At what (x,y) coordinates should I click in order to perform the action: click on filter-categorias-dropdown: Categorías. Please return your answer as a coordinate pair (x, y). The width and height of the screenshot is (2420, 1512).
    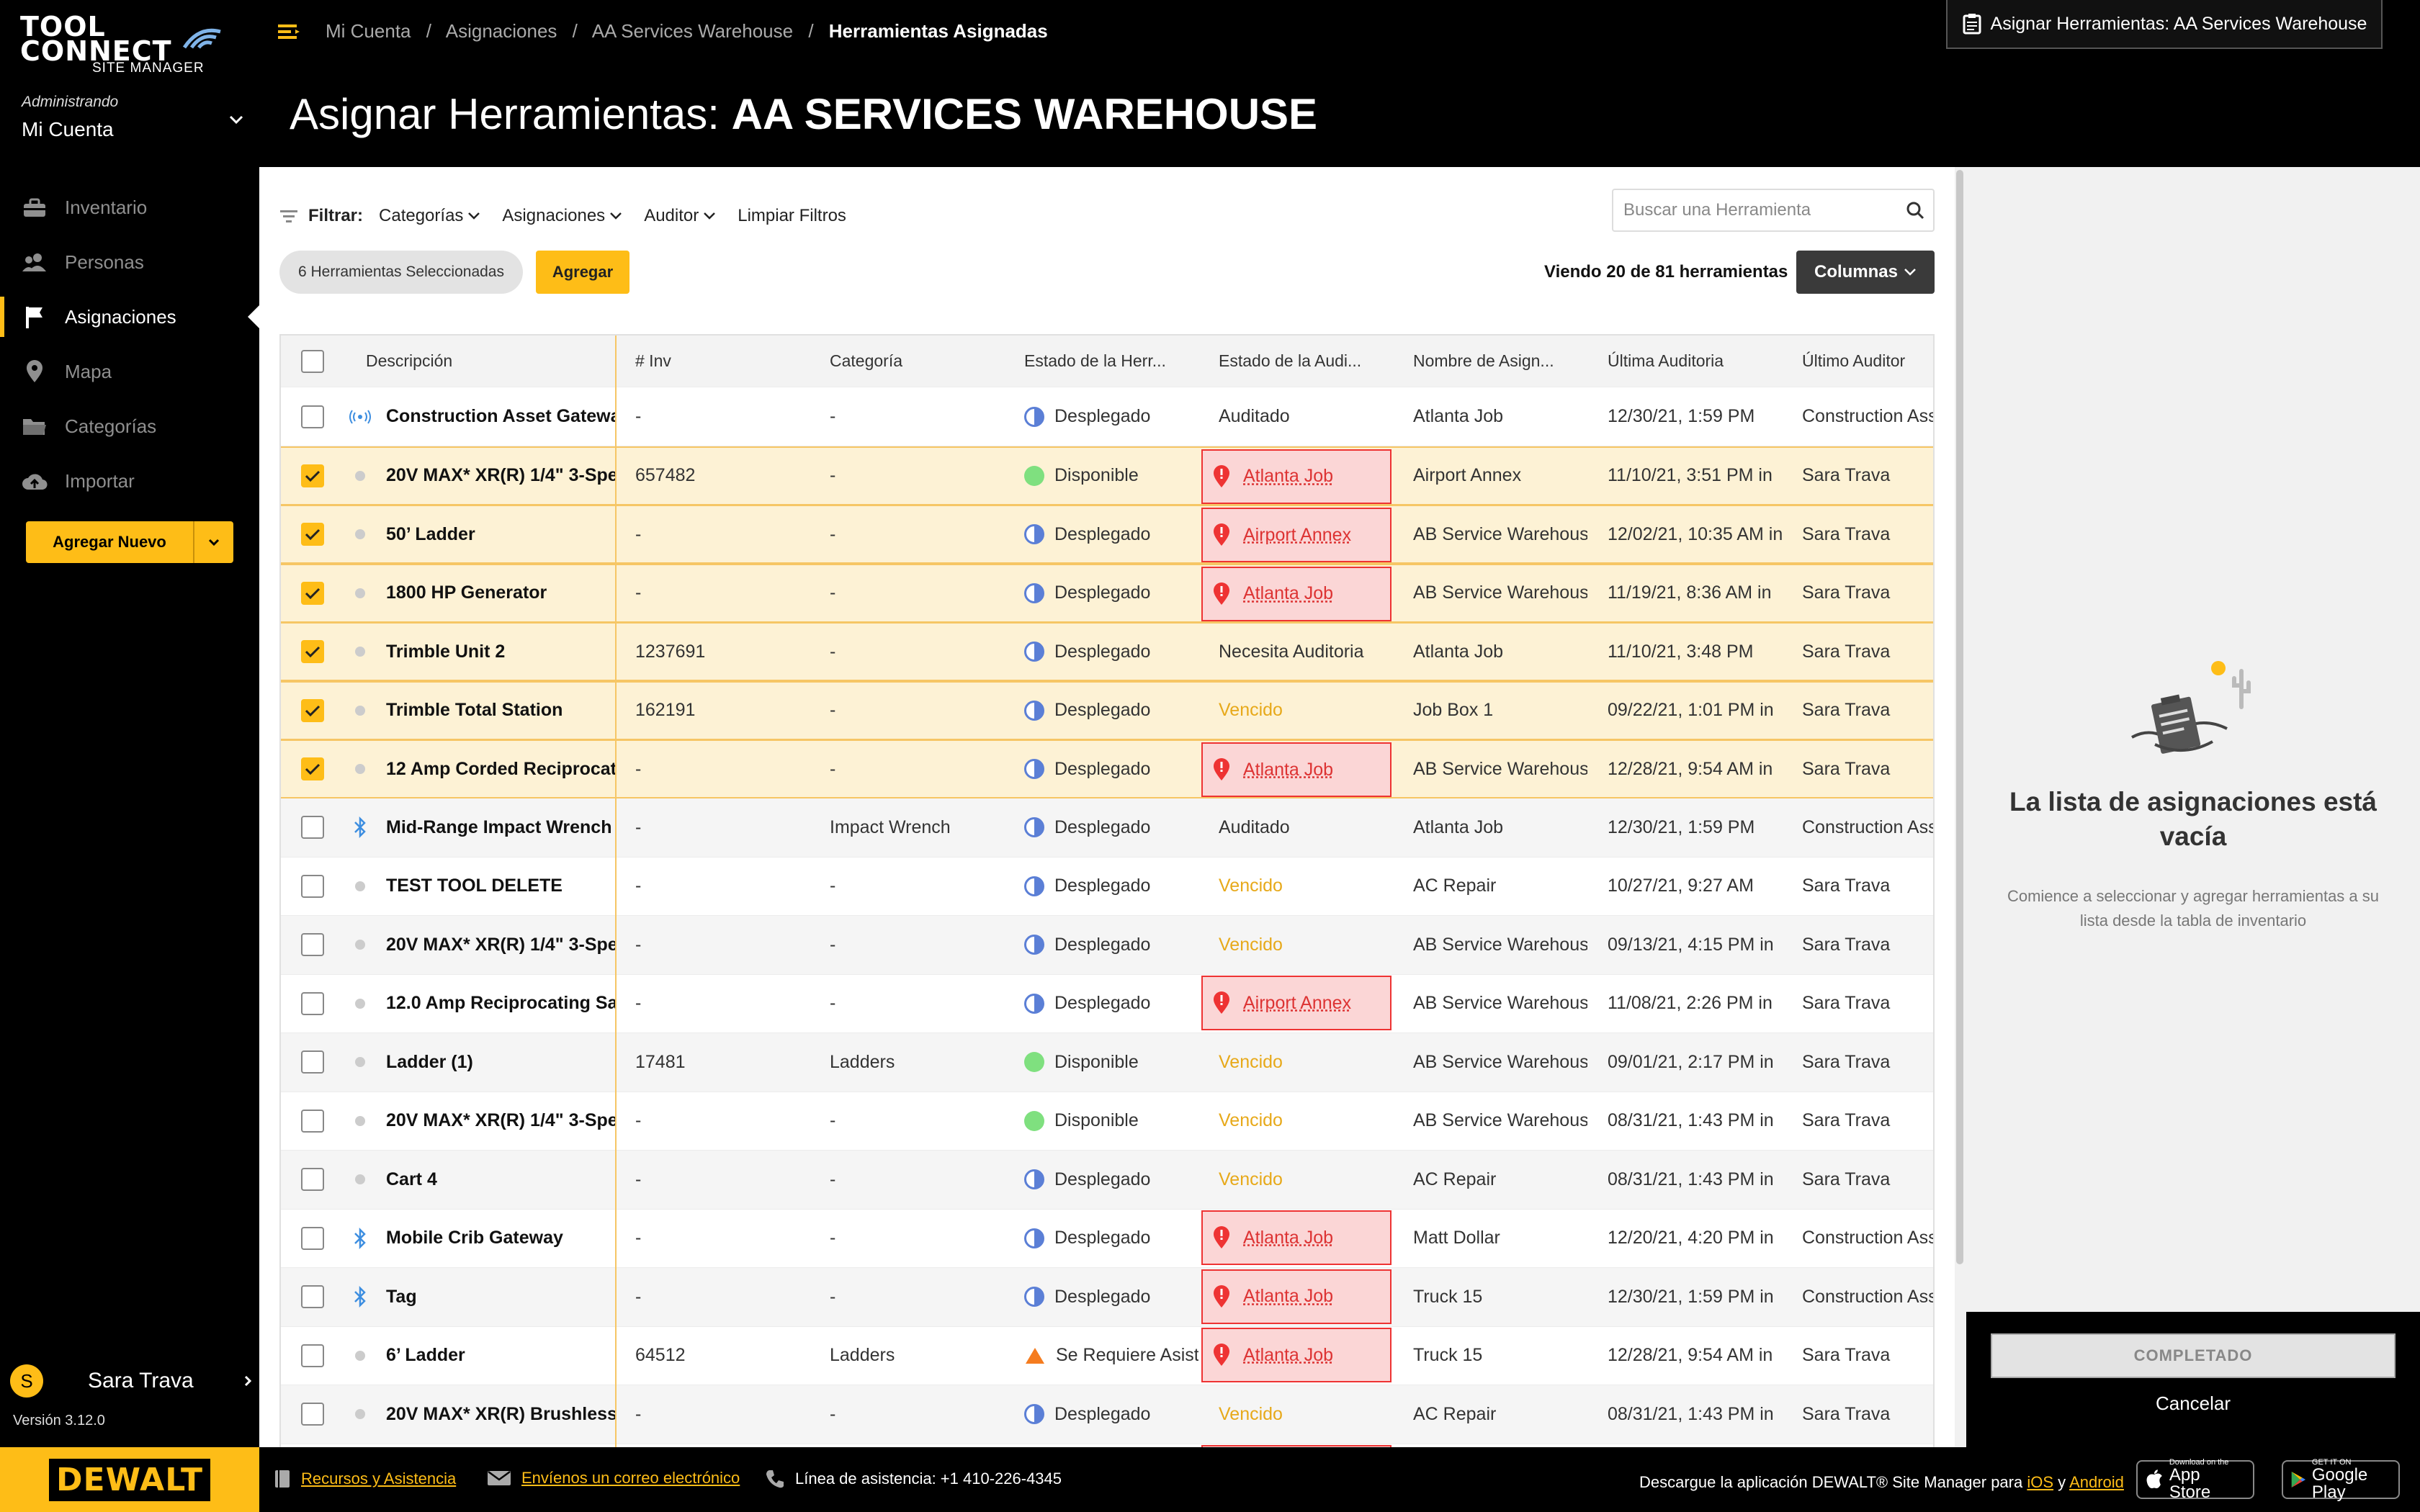
    Looking at the image, I should click on (430, 216).